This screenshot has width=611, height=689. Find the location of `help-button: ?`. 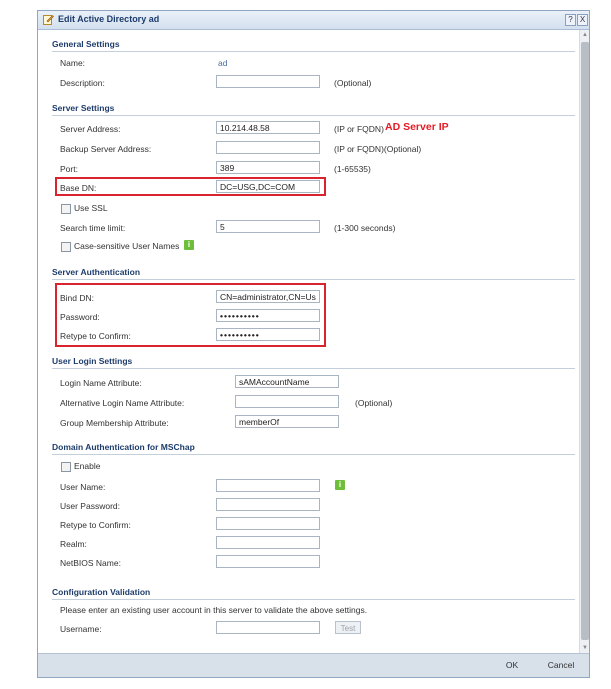

help-button: ? is located at coordinates (570, 20).